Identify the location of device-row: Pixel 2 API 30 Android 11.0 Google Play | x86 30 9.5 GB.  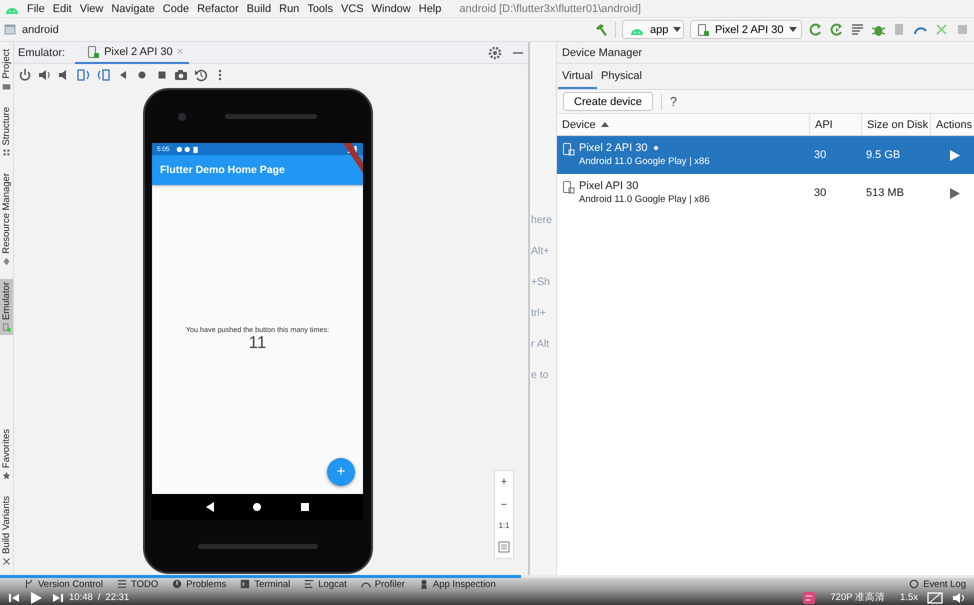
(765, 155).